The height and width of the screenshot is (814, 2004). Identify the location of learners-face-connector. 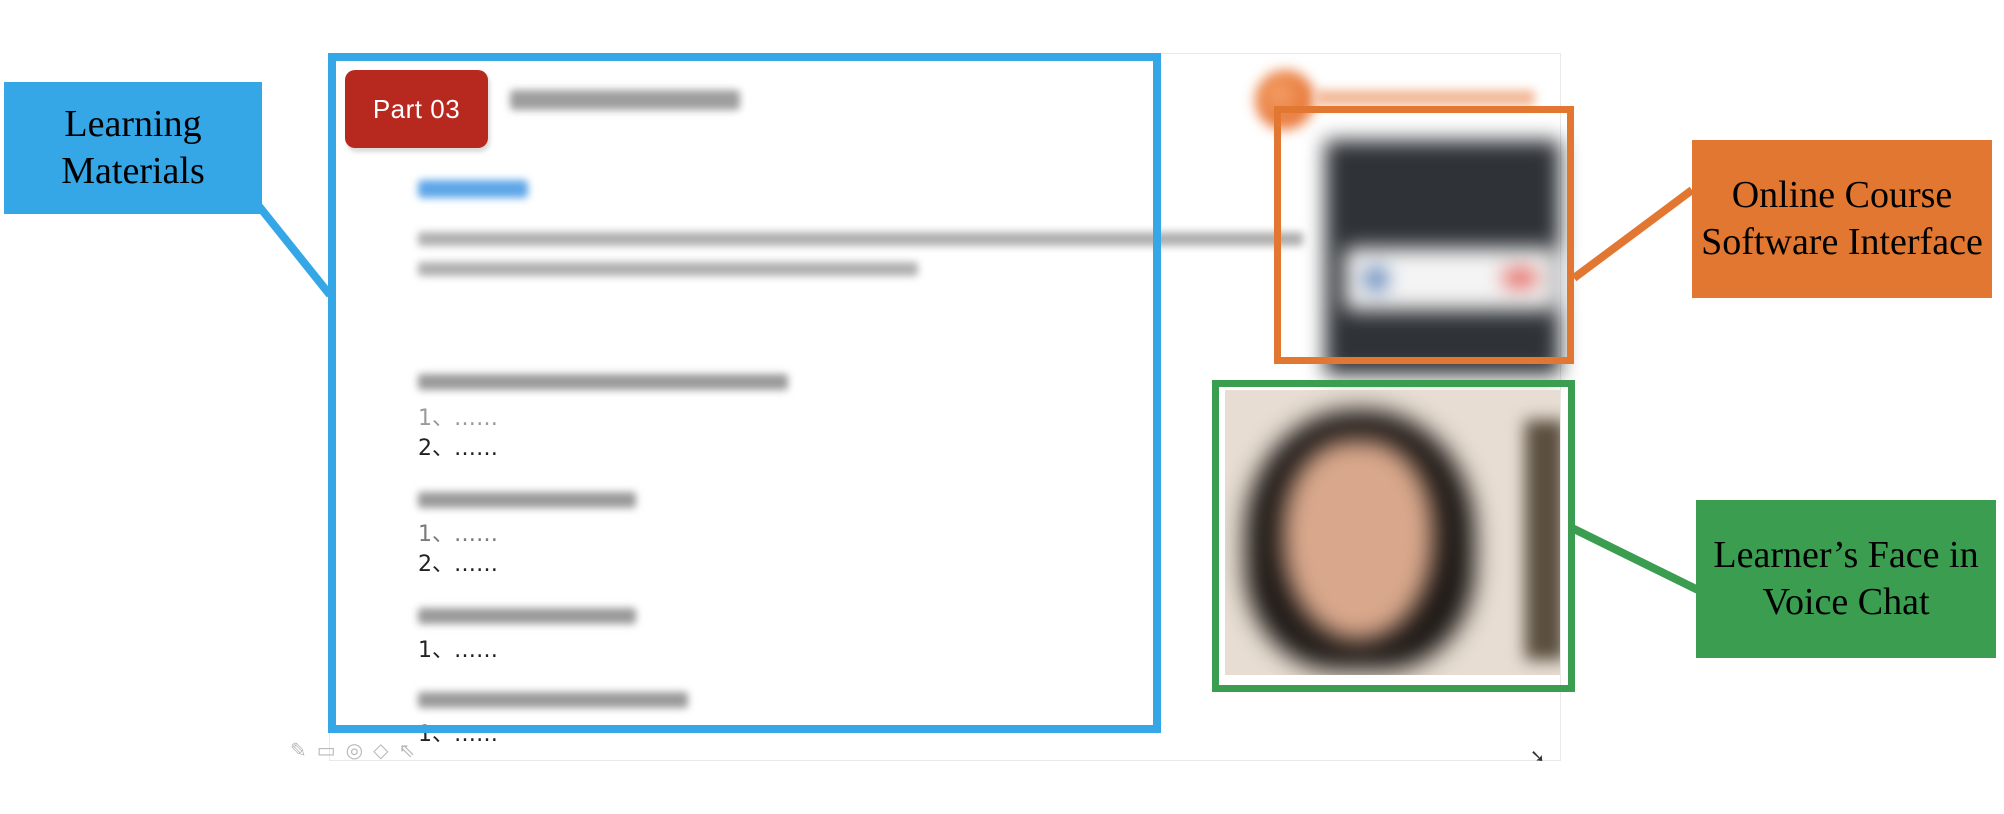
(1635, 559).